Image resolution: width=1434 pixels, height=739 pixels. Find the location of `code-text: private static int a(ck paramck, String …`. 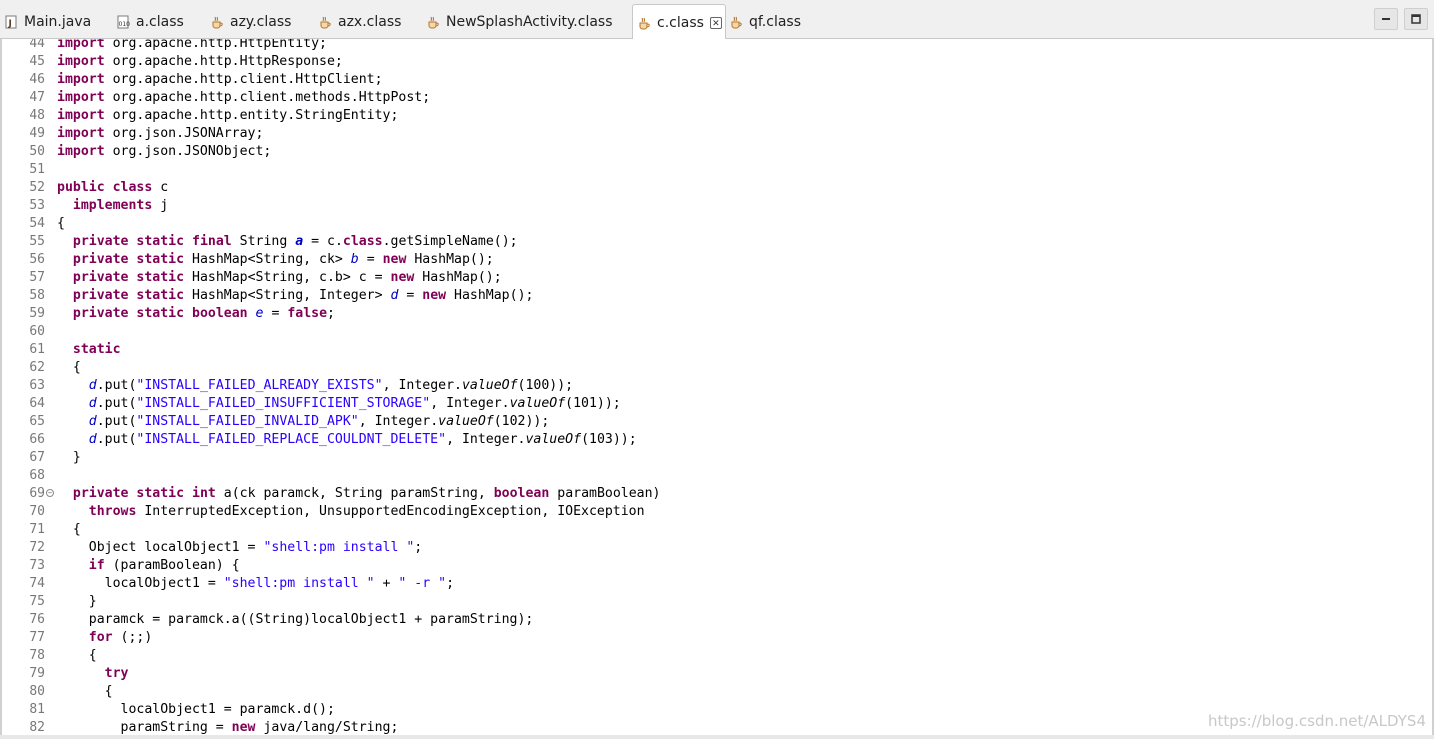

code-text: private static int a(ck paramck, String … is located at coordinates (366, 493).